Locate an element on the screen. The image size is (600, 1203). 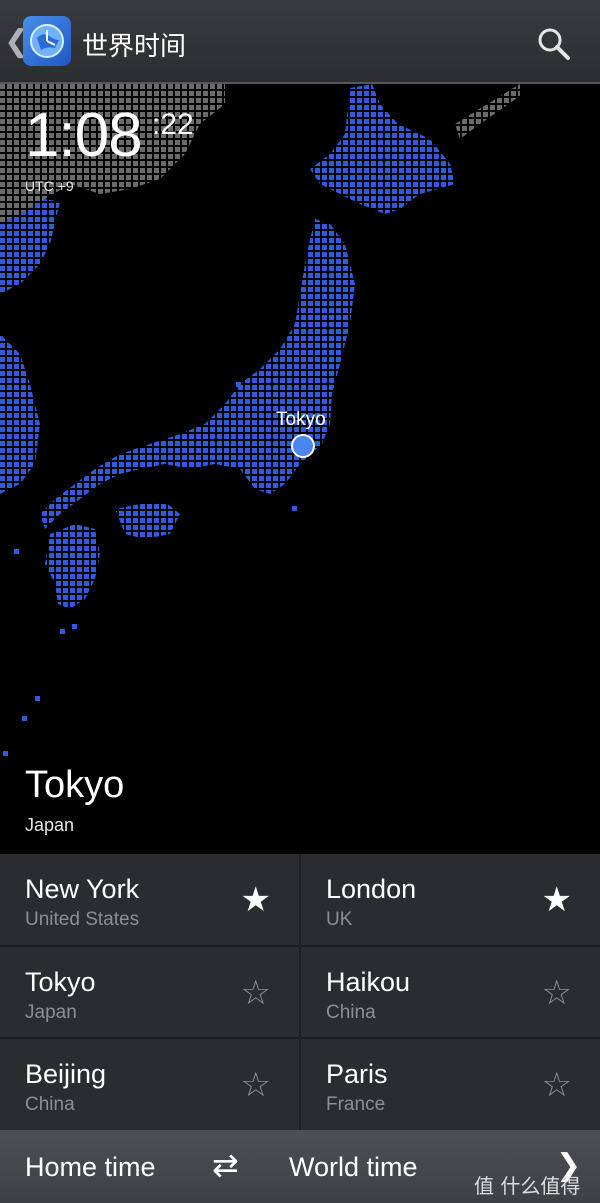
city-name: Beijing is located at coordinates (66, 1074).